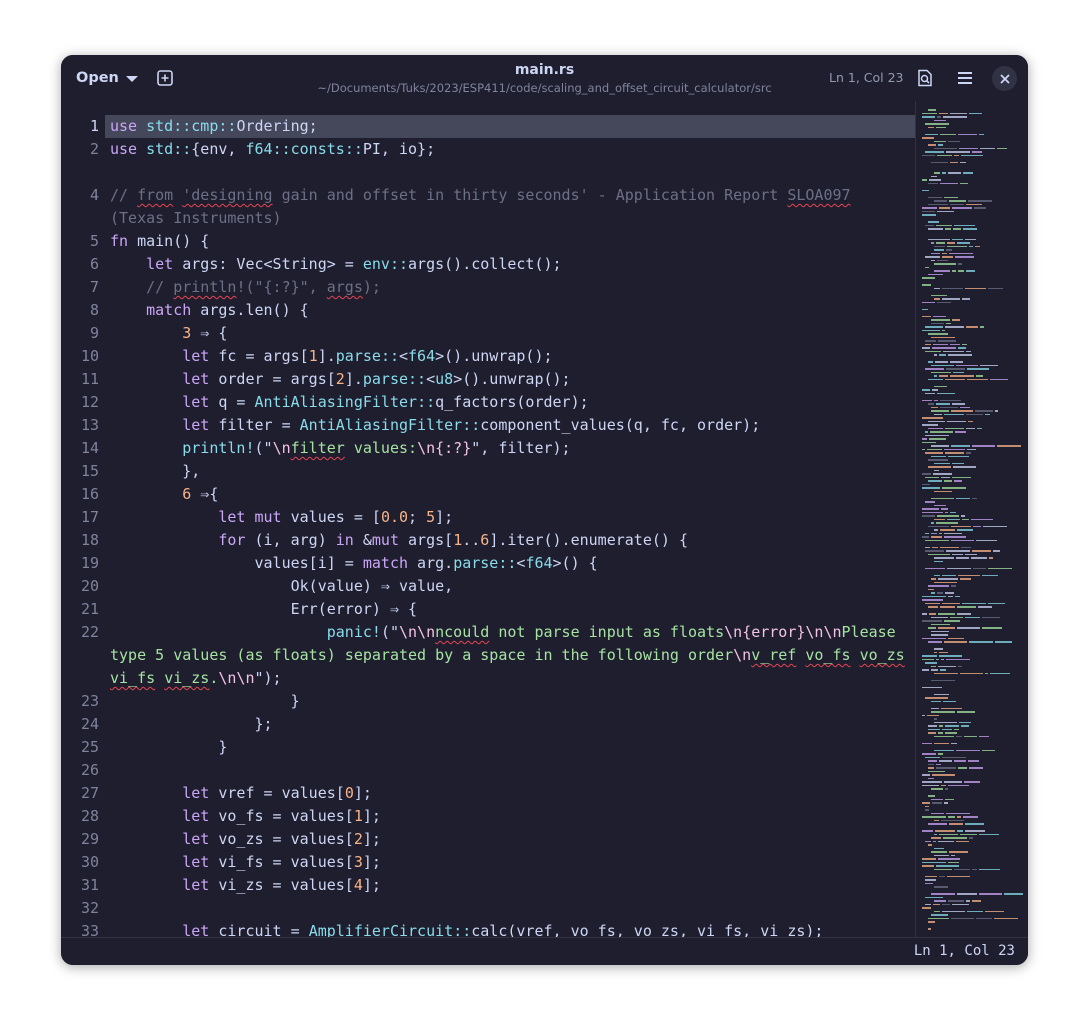 This screenshot has height=1032, width=1089. I want to click on open-button: Open, so click(107, 78).